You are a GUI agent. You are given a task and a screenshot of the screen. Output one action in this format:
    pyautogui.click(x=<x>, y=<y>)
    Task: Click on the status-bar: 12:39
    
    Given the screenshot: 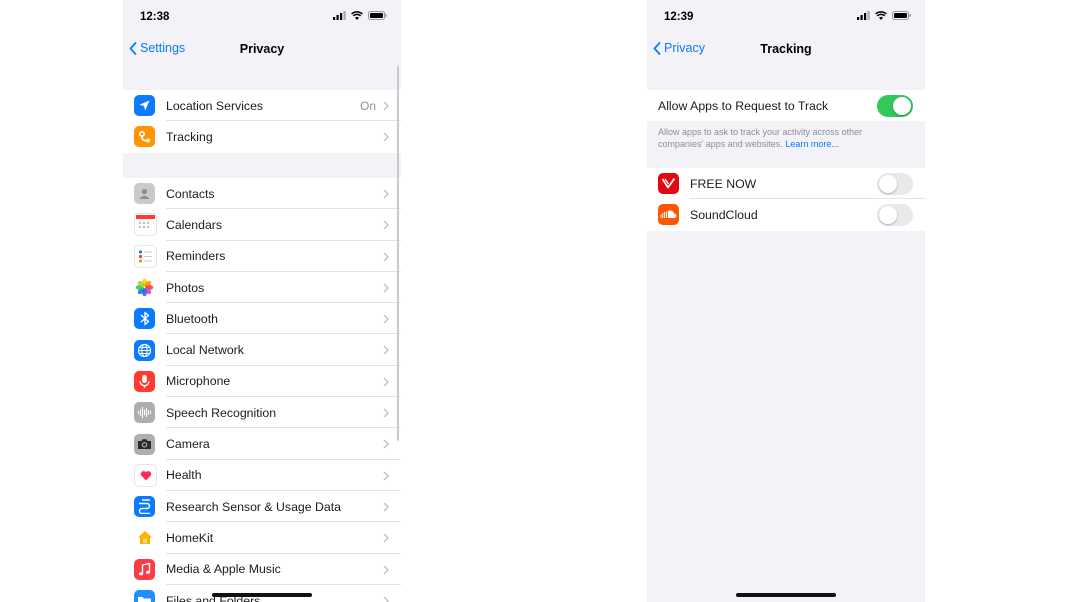 What is the action you would take?
    pyautogui.click(x=786, y=17)
    